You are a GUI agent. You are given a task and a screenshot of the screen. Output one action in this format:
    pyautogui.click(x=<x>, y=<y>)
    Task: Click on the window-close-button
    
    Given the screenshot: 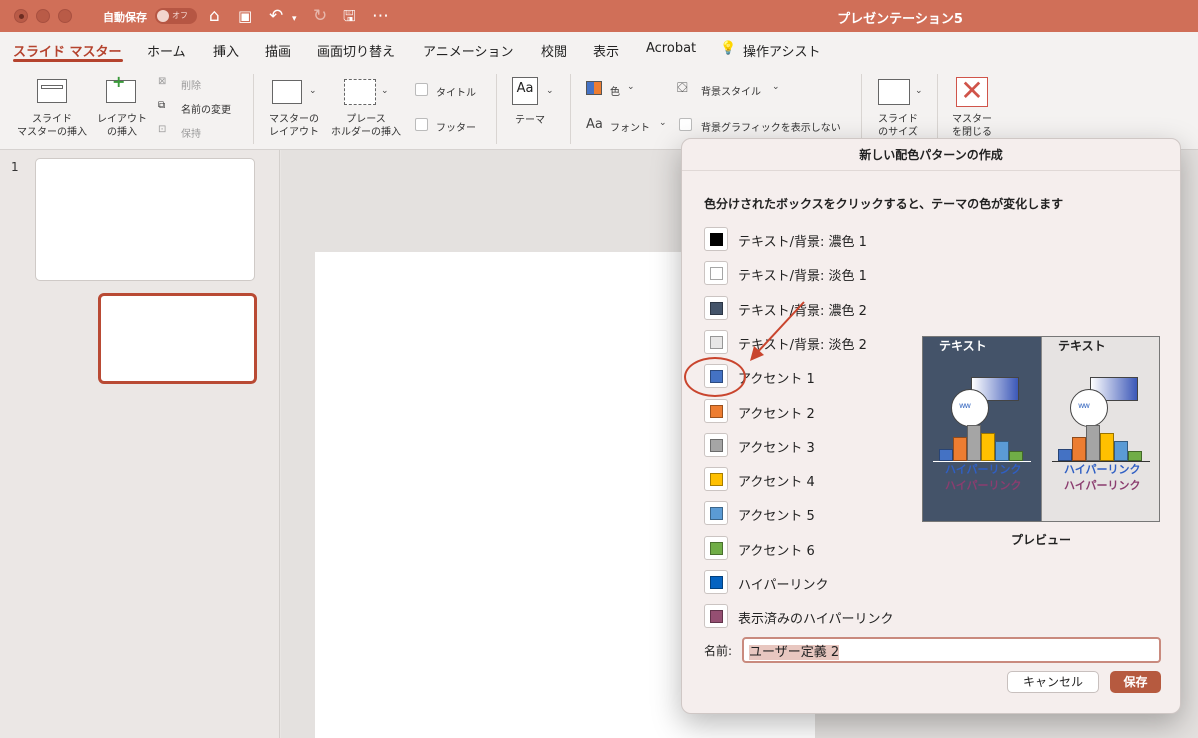 What is the action you would take?
    pyautogui.click(x=21, y=16)
    